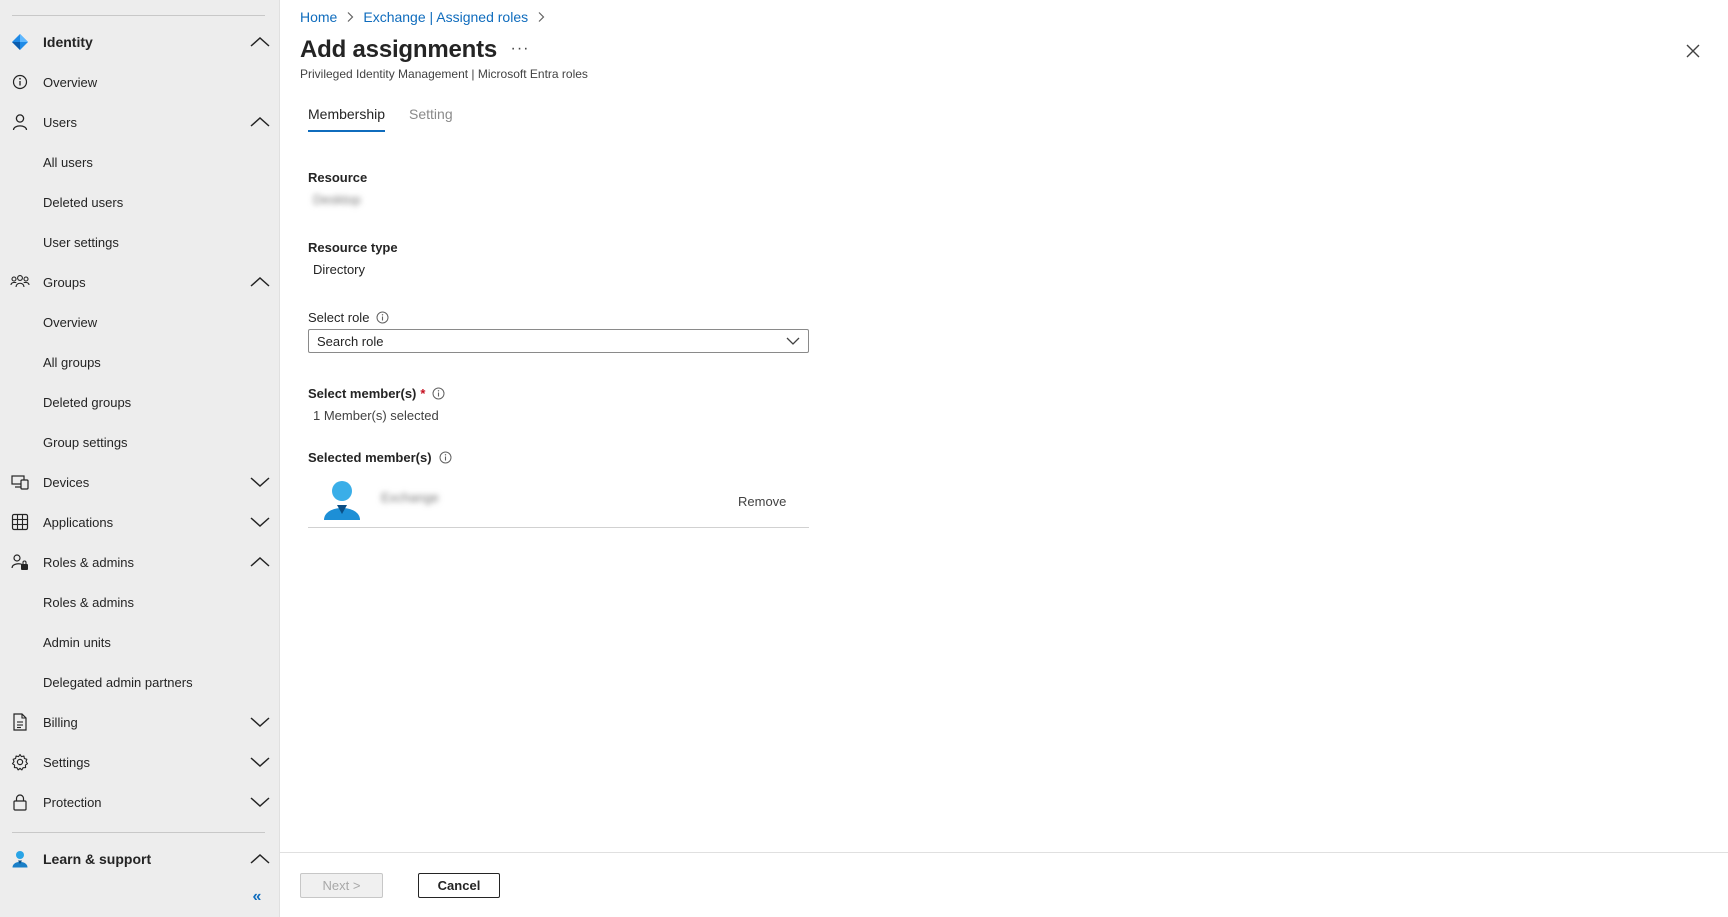 The width and height of the screenshot is (1728, 917). I want to click on close-icon, so click(1693, 51).